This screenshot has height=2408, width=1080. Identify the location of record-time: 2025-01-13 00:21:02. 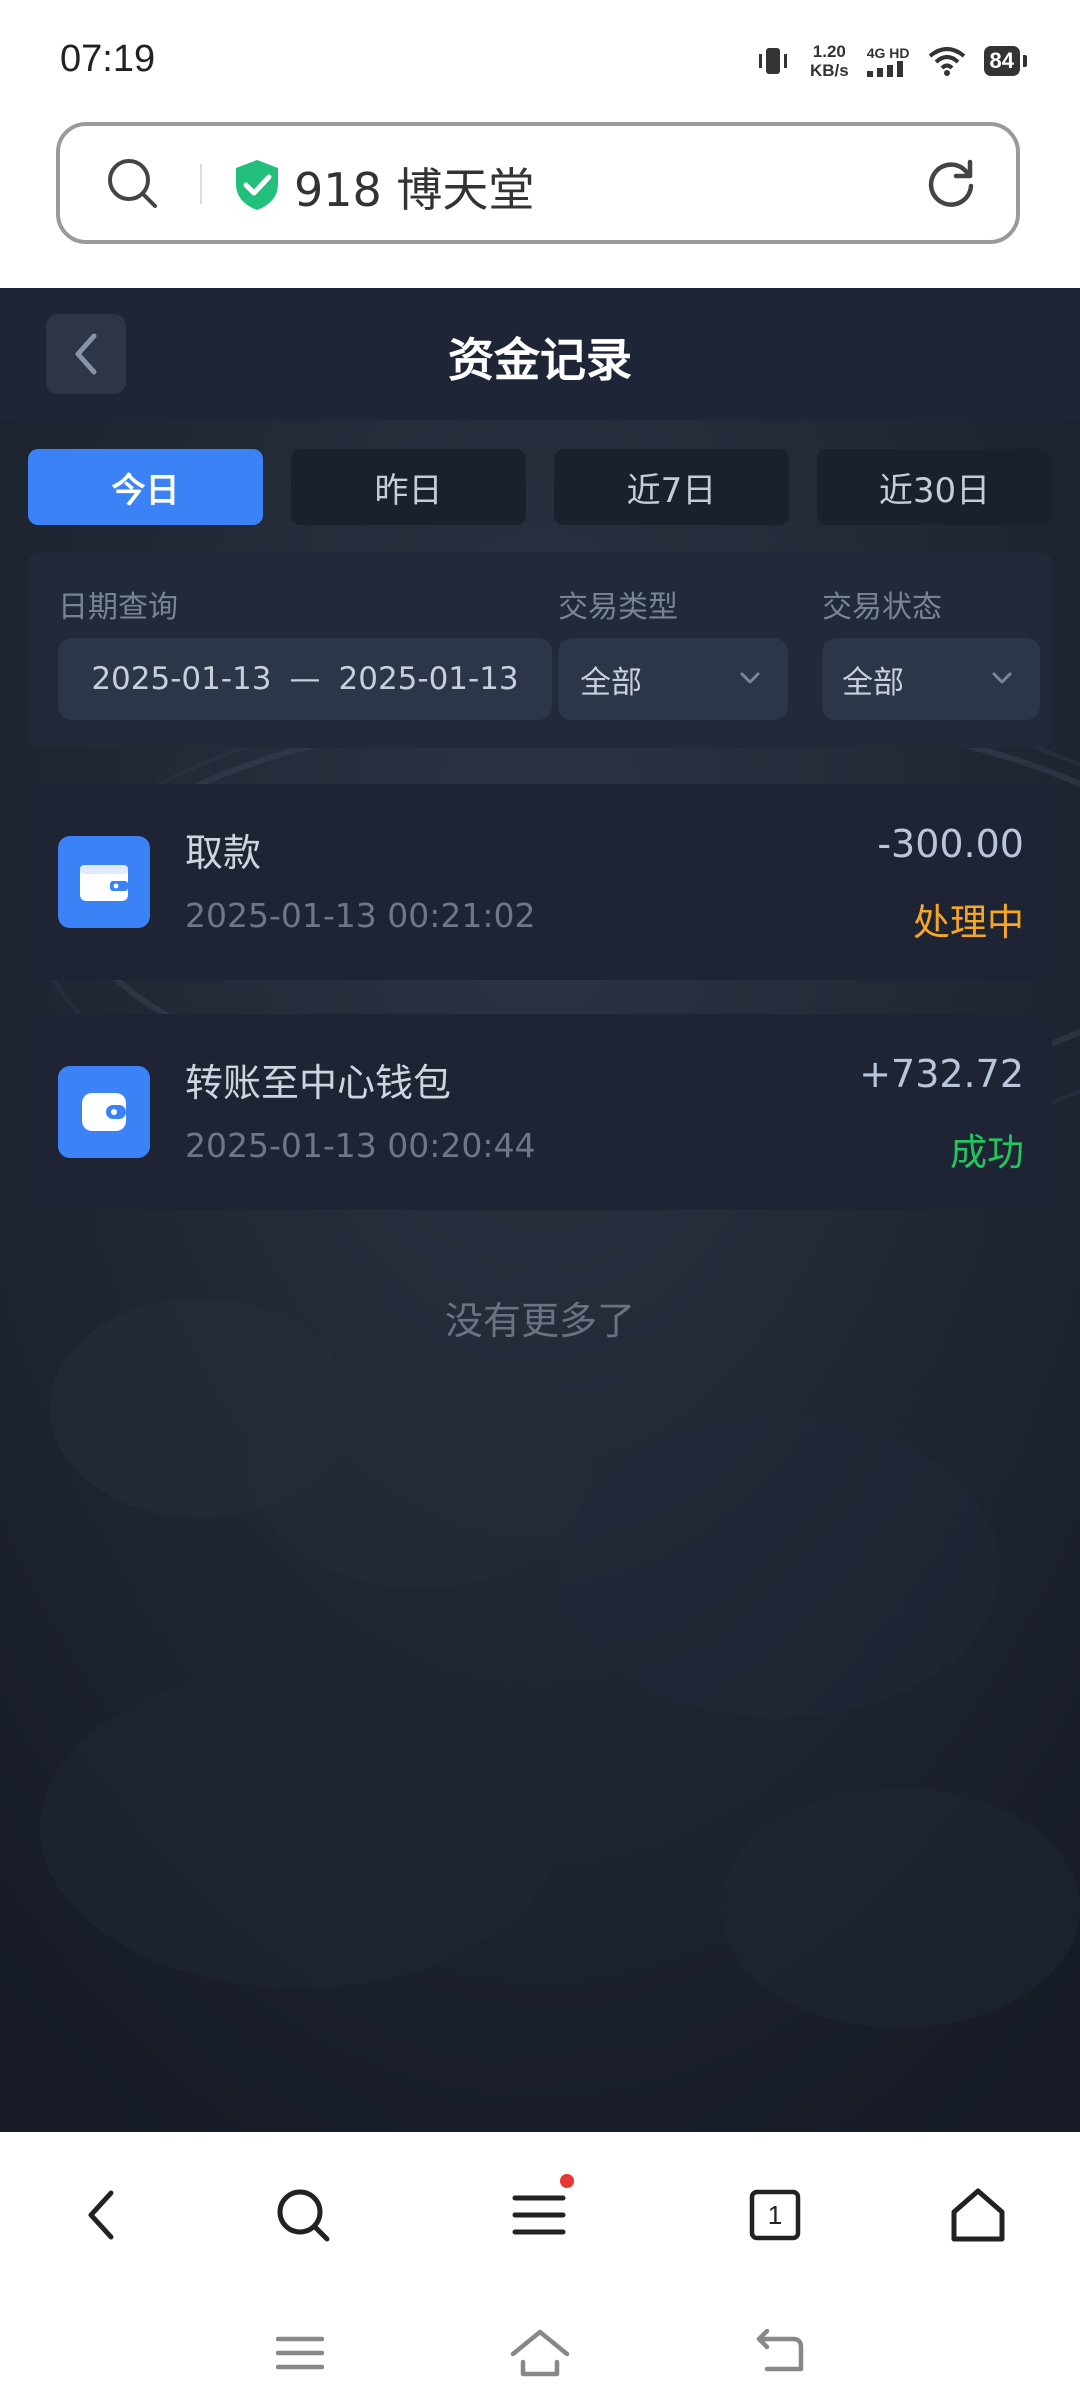
(360, 915).